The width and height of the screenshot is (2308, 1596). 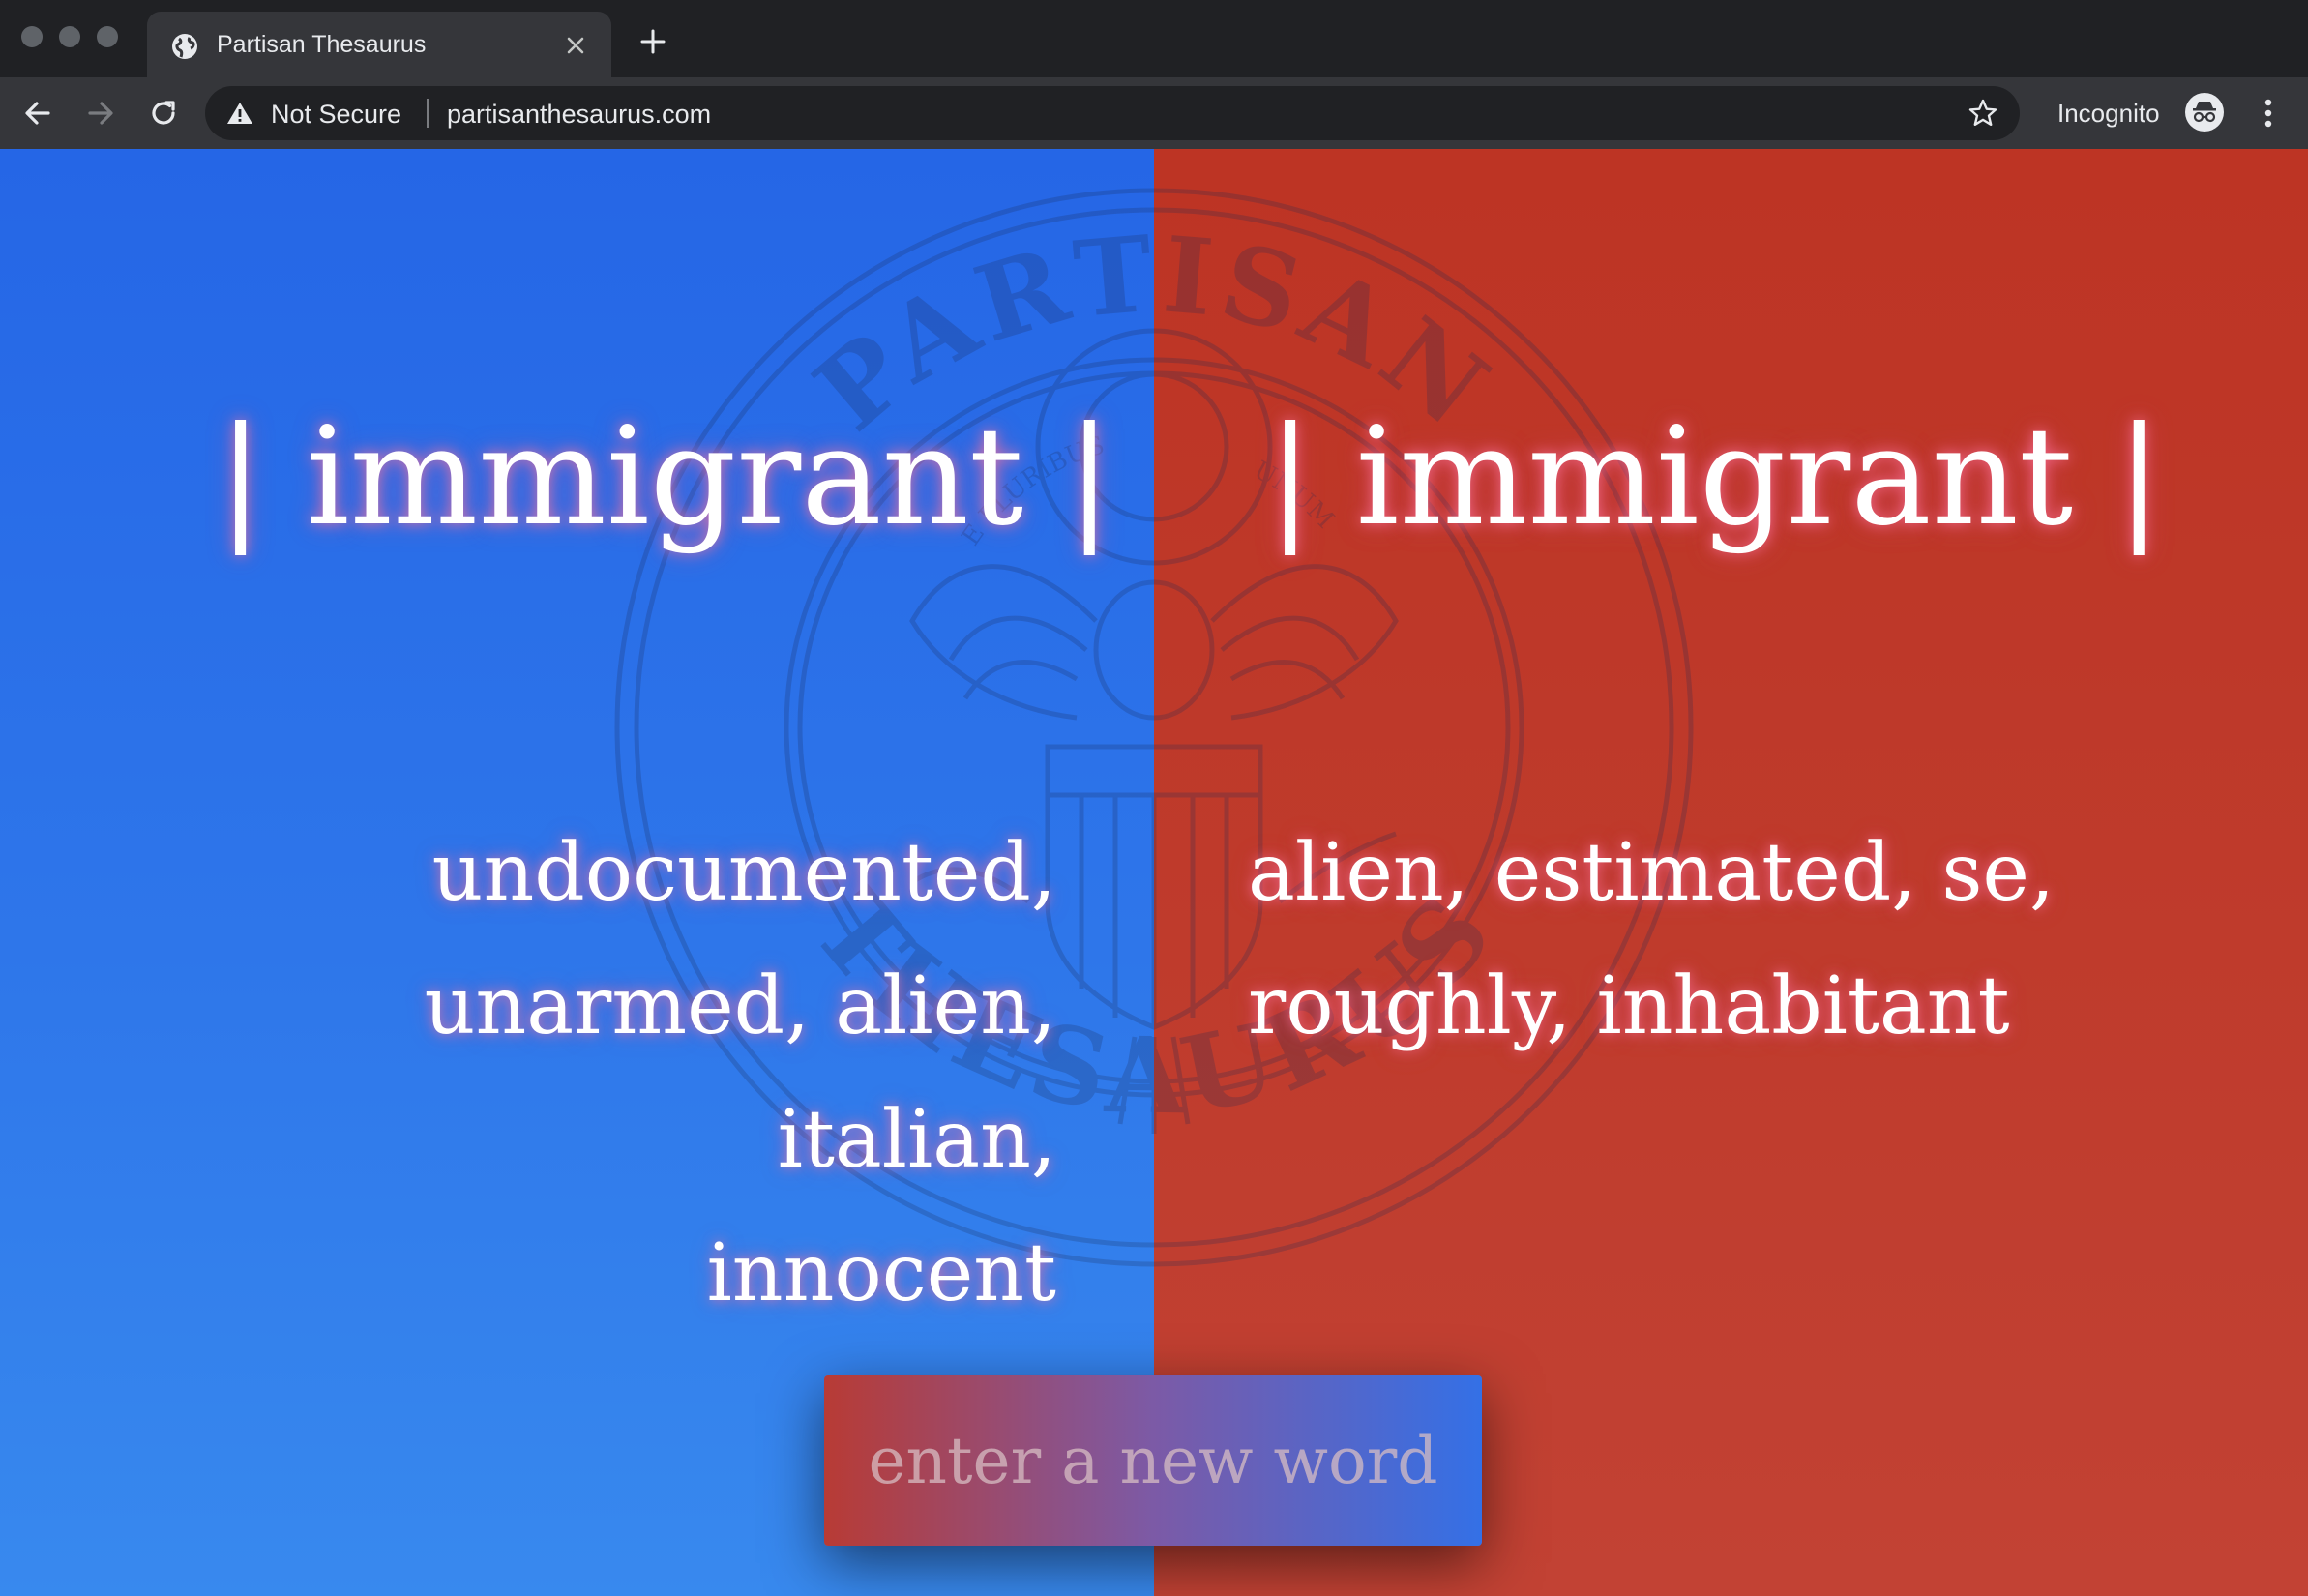 What do you see at coordinates (184, 46) in the screenshot?
I see `globe-icon` at bounding box center [184, 46].